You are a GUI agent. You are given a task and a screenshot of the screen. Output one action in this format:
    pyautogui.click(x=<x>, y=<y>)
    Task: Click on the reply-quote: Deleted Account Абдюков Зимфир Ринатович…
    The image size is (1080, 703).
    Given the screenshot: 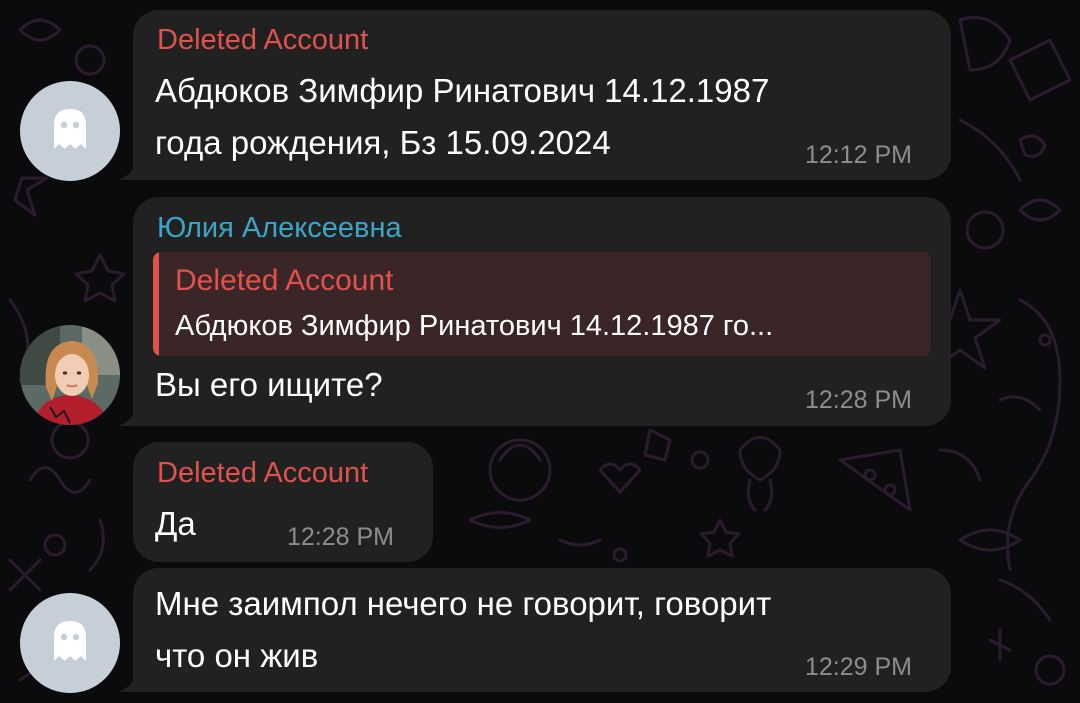 What is the action you would take?
    pyautogui.click(x=542, y=304)
    